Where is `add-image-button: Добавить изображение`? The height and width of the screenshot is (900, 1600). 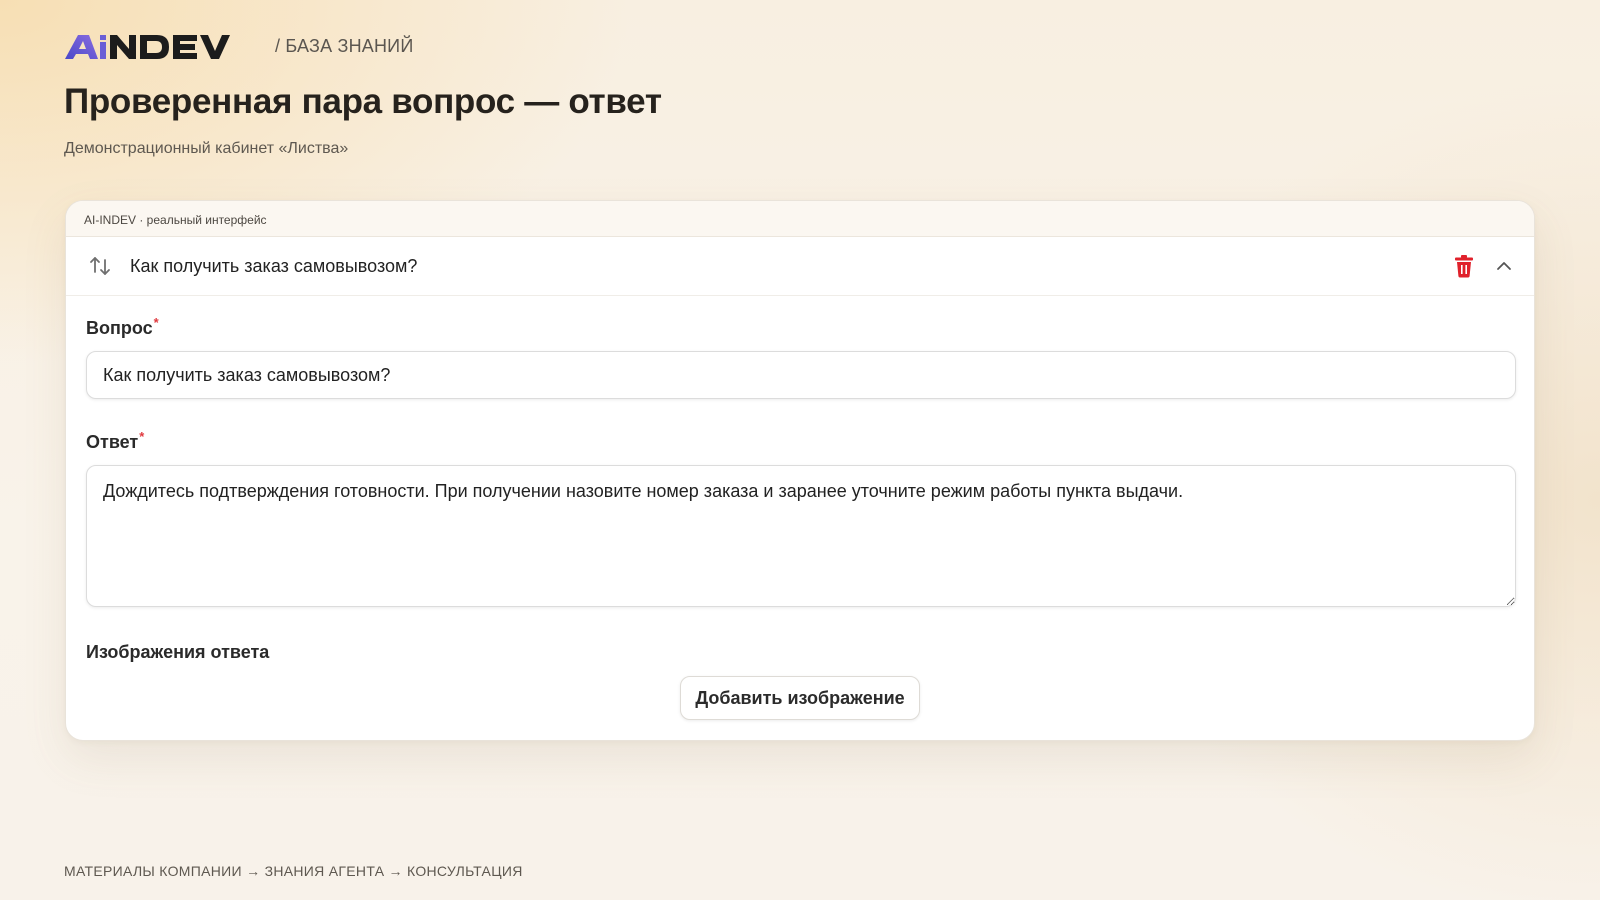
add-image-button: Добавить изображение is located at coordinates (800, 698).